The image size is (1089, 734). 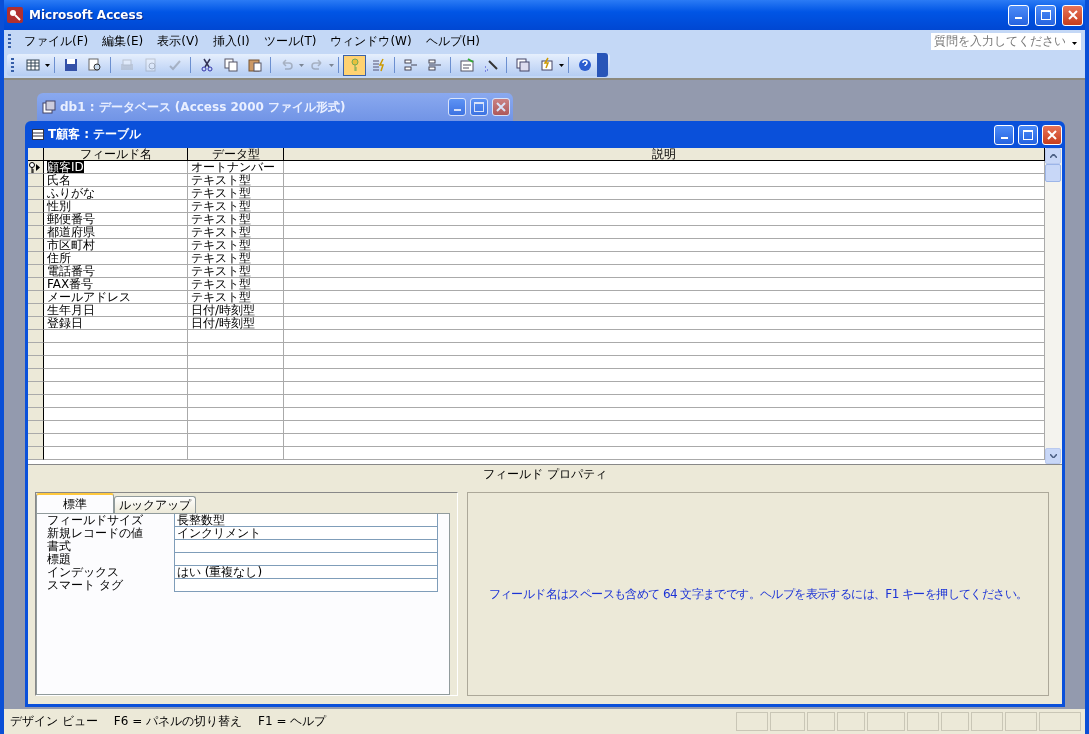 What do you see at coordinates (116, 284) in the screenshot?
I see `field-name-cell: FAX番号` at bounding box center [116, 284].